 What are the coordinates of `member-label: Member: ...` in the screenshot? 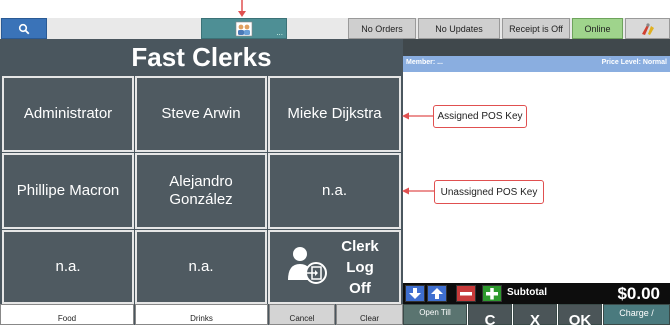 It's located at (424, 62).